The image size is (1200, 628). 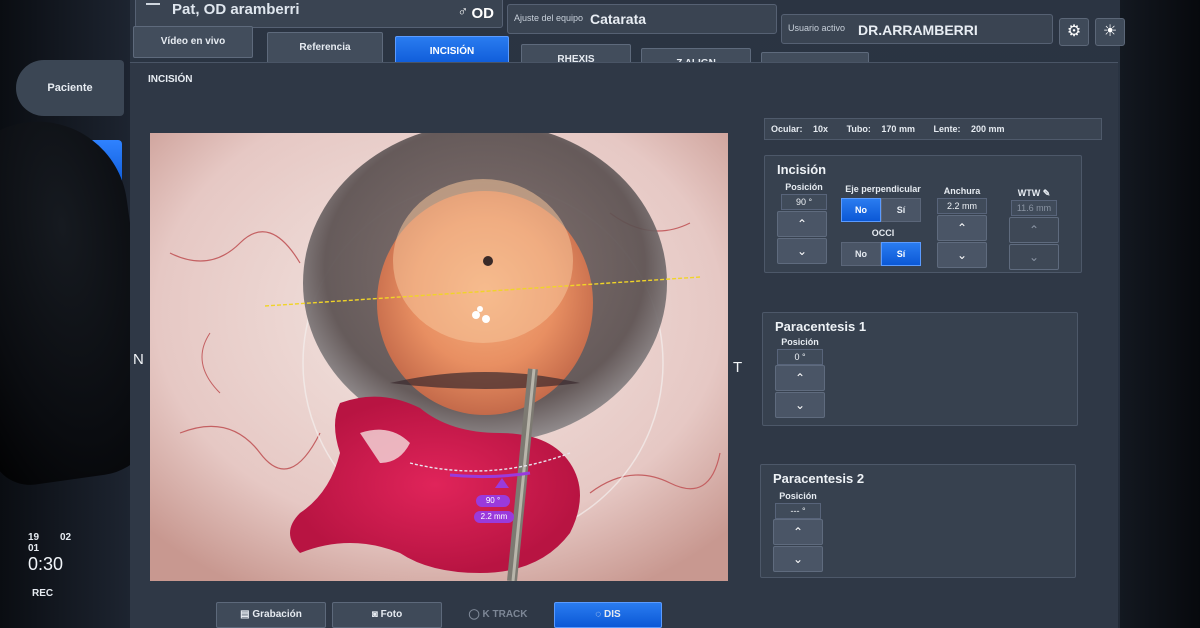 I want to click on anchura-value: 2.2 mm, so click(x=962, y=206).